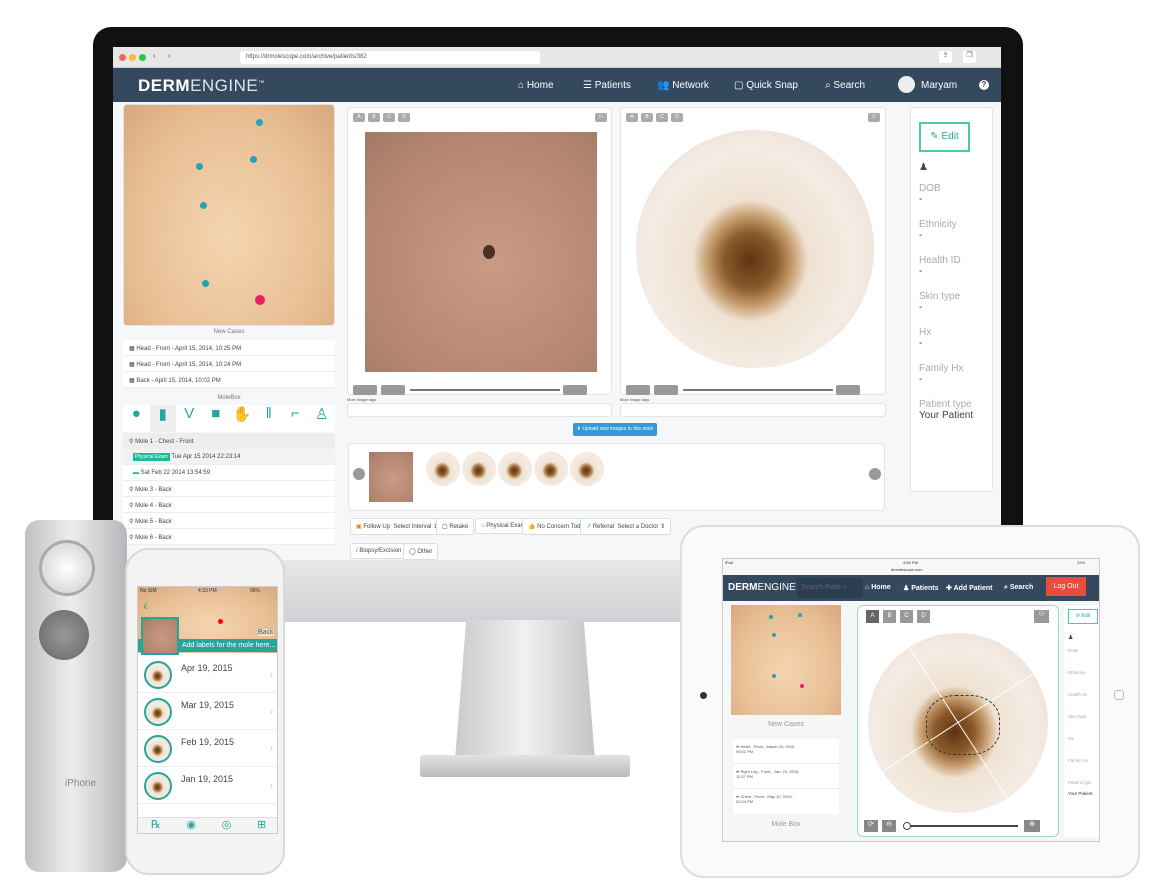 The image size is (1159, 894). Describe the element at coordinates (261, 825) in the screenshot. I see `medical-kit-icon: ⊞` at that location.